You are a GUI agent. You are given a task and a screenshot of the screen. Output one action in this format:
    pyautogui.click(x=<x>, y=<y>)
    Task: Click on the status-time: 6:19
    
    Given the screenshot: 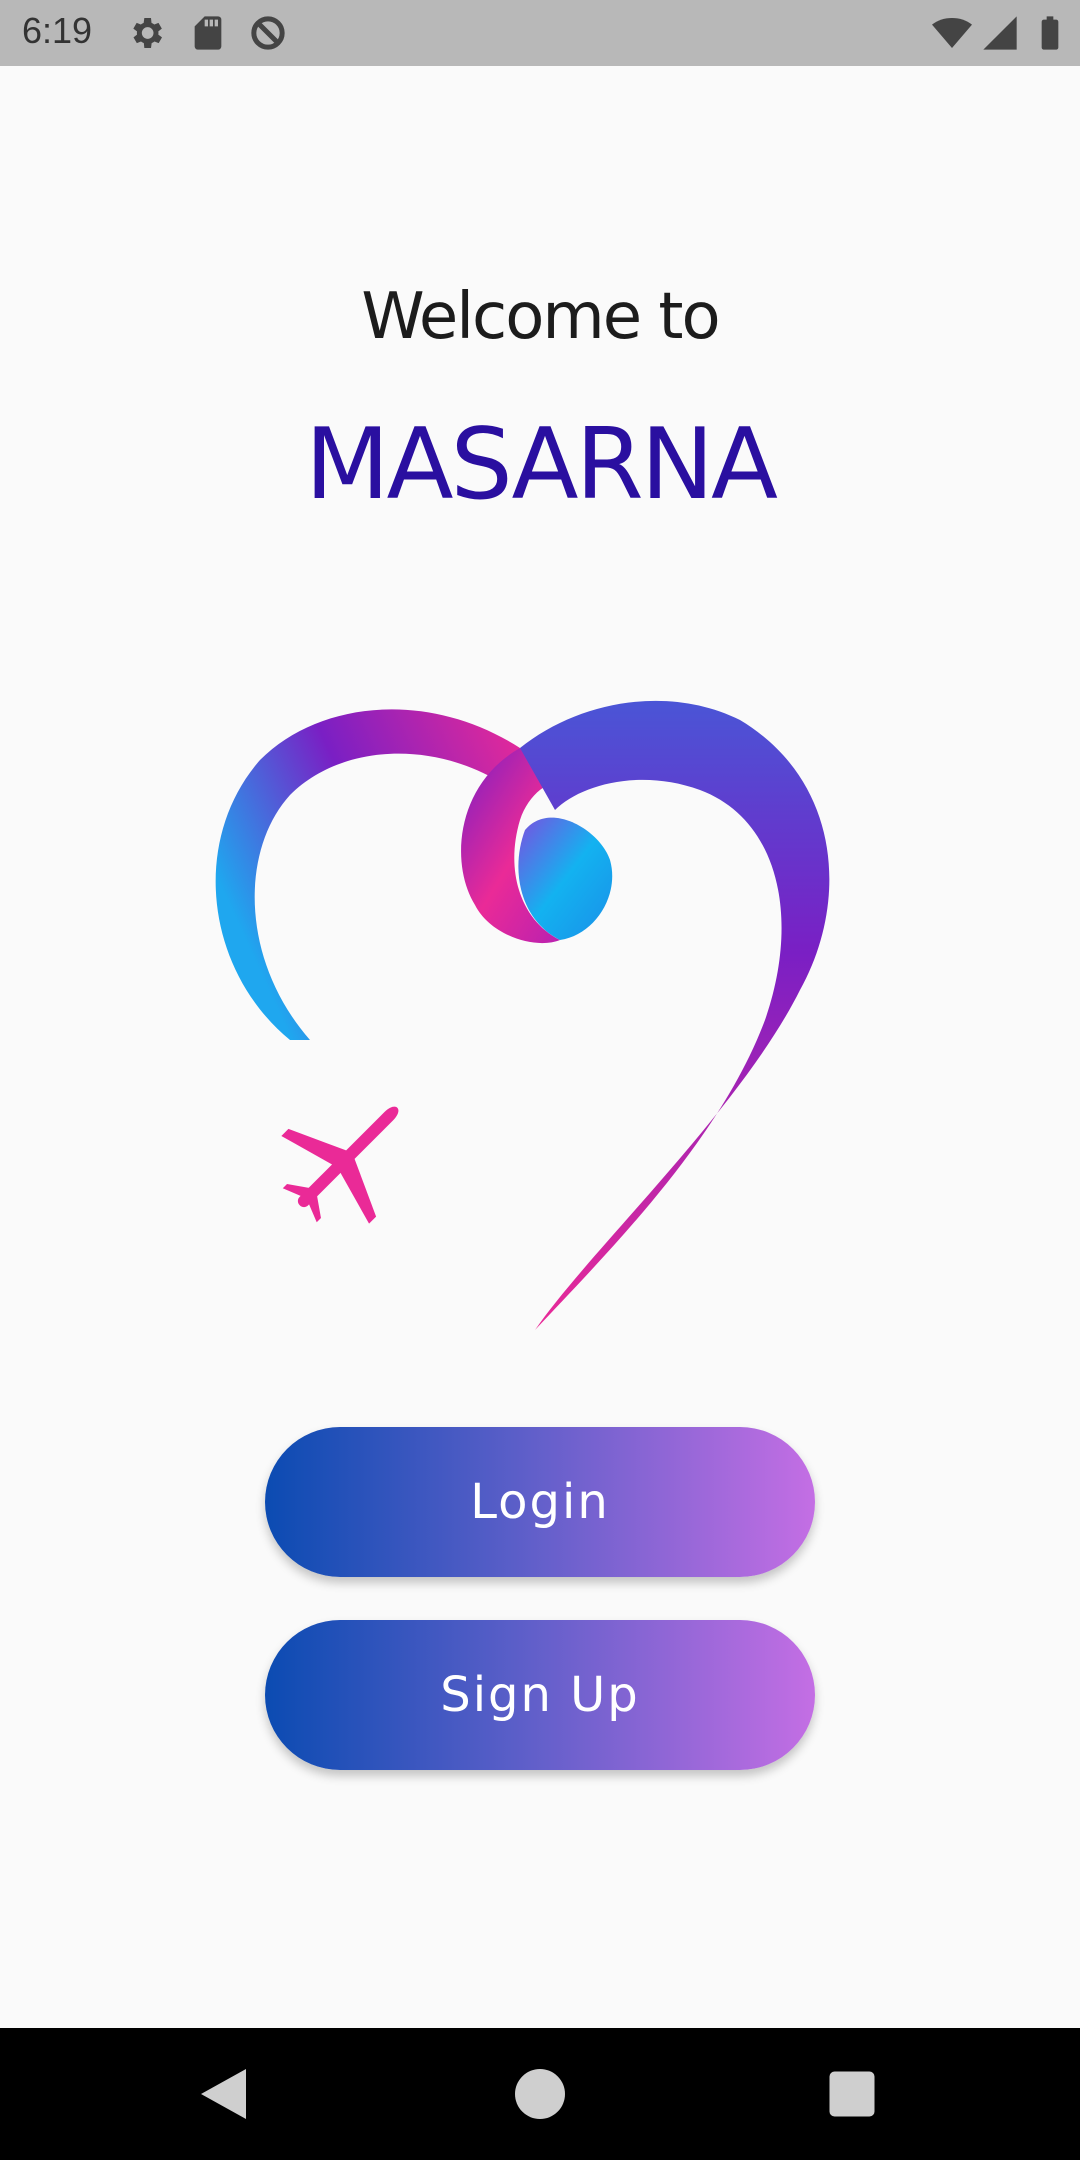 What is the action you would take?
    pyautogui.click(x=57, y=30)
    